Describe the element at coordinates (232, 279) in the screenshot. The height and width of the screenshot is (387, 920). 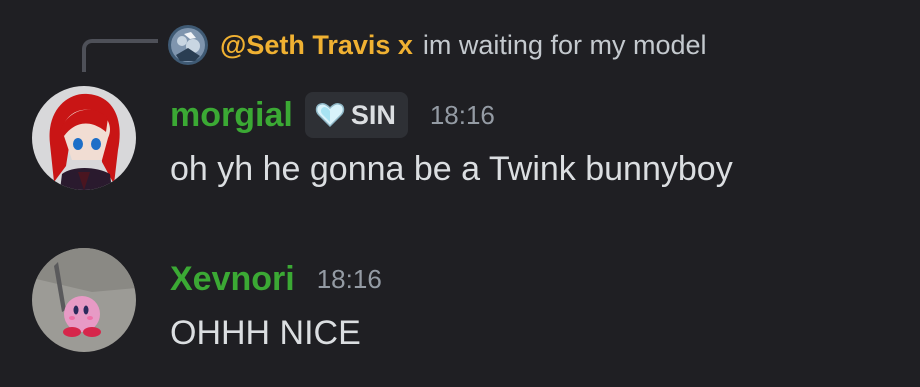
I see `username-xevnori: Xevnori` at that location.